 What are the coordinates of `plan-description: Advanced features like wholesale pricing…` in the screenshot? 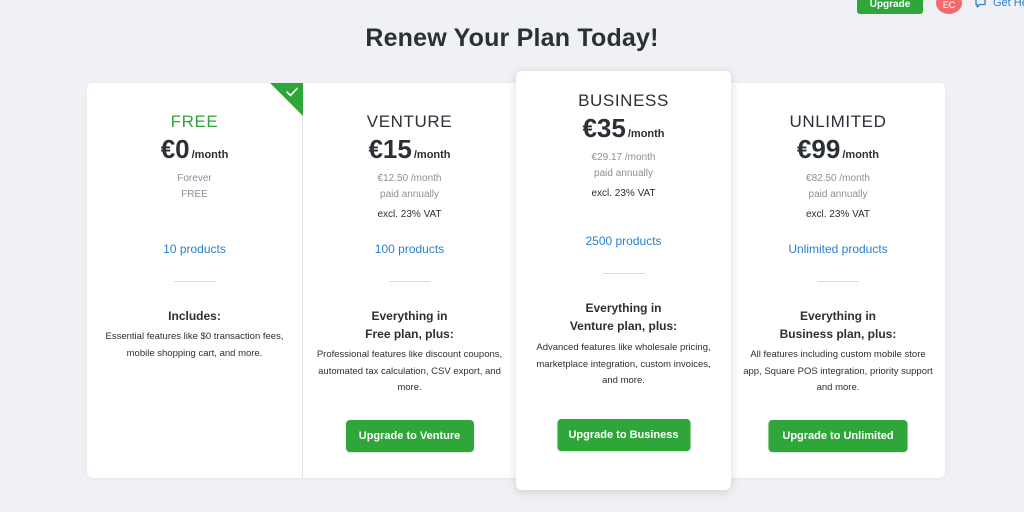 It's located at (623, 364).